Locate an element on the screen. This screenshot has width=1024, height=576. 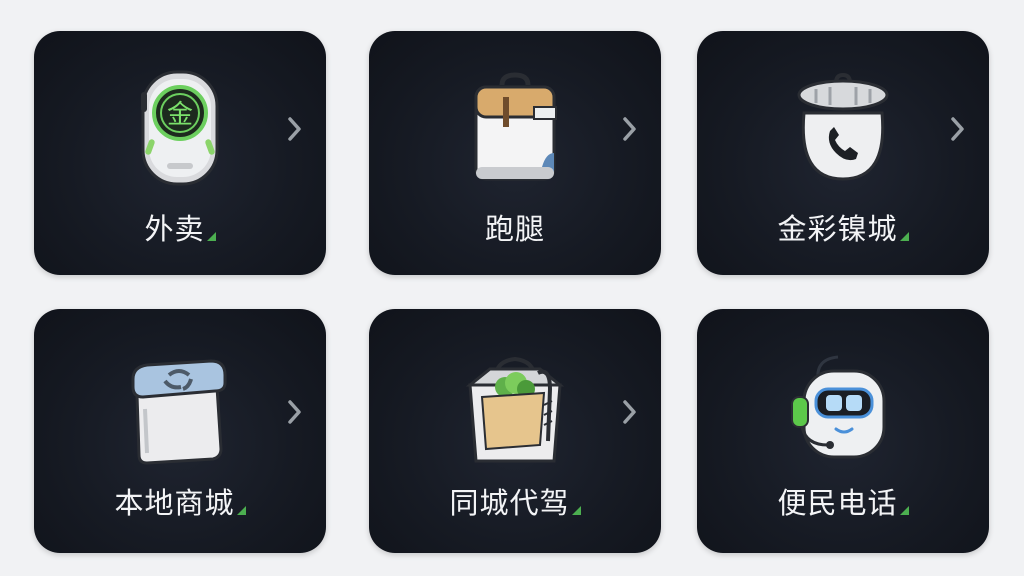
produce-box-icon is located at coordinates (515, 410).